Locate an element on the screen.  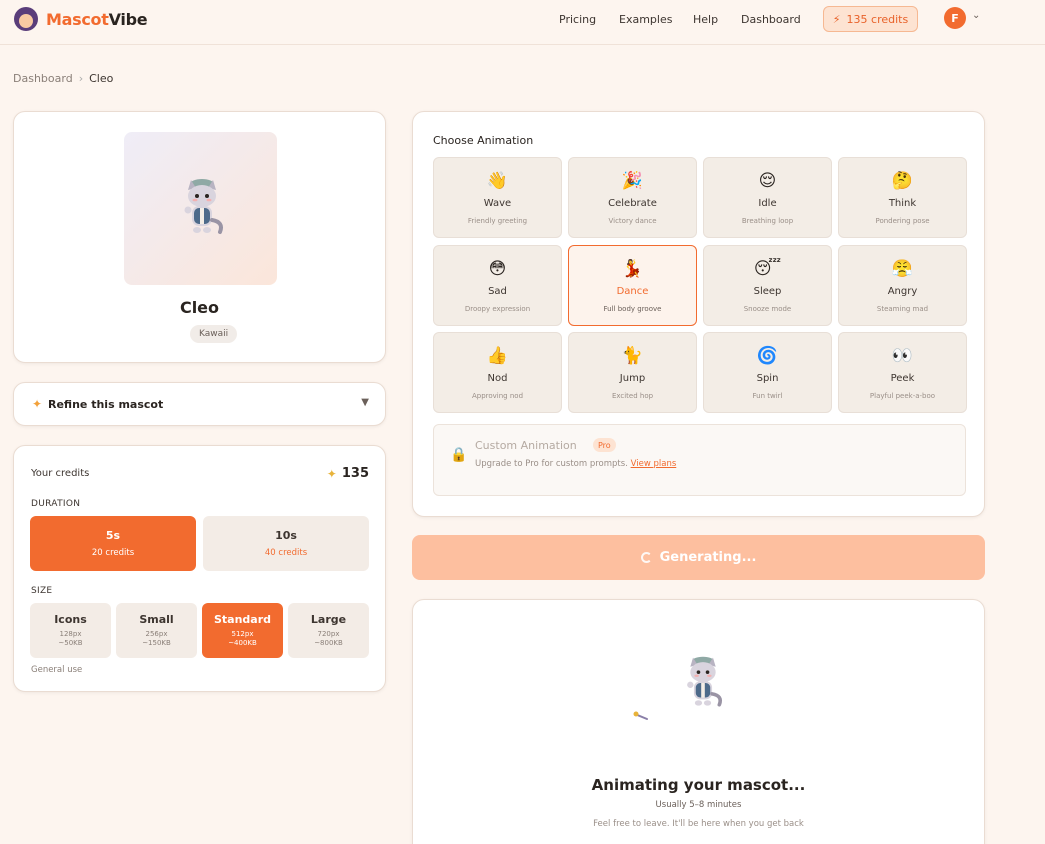
animation-option-label: Peek is located at coordinates (902, 378).